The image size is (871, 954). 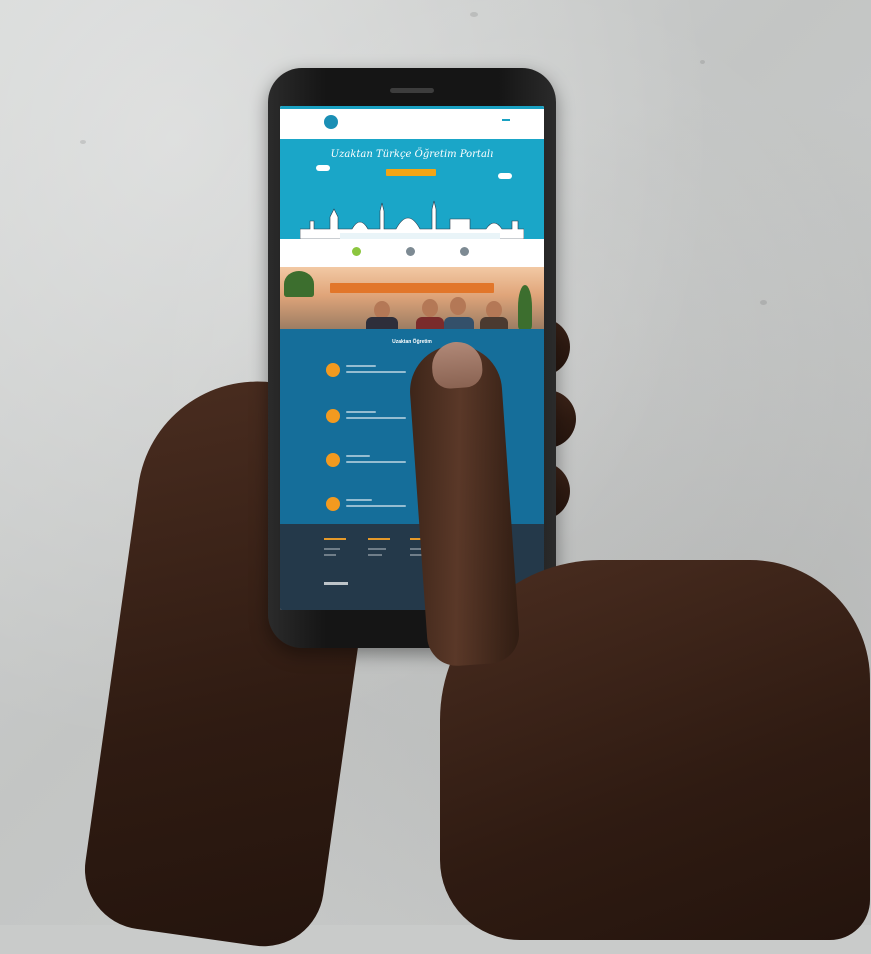 What do you see at coordinates (336, 583) in the screenshot?
I see `footer-button` at bounding box center [336, 583].